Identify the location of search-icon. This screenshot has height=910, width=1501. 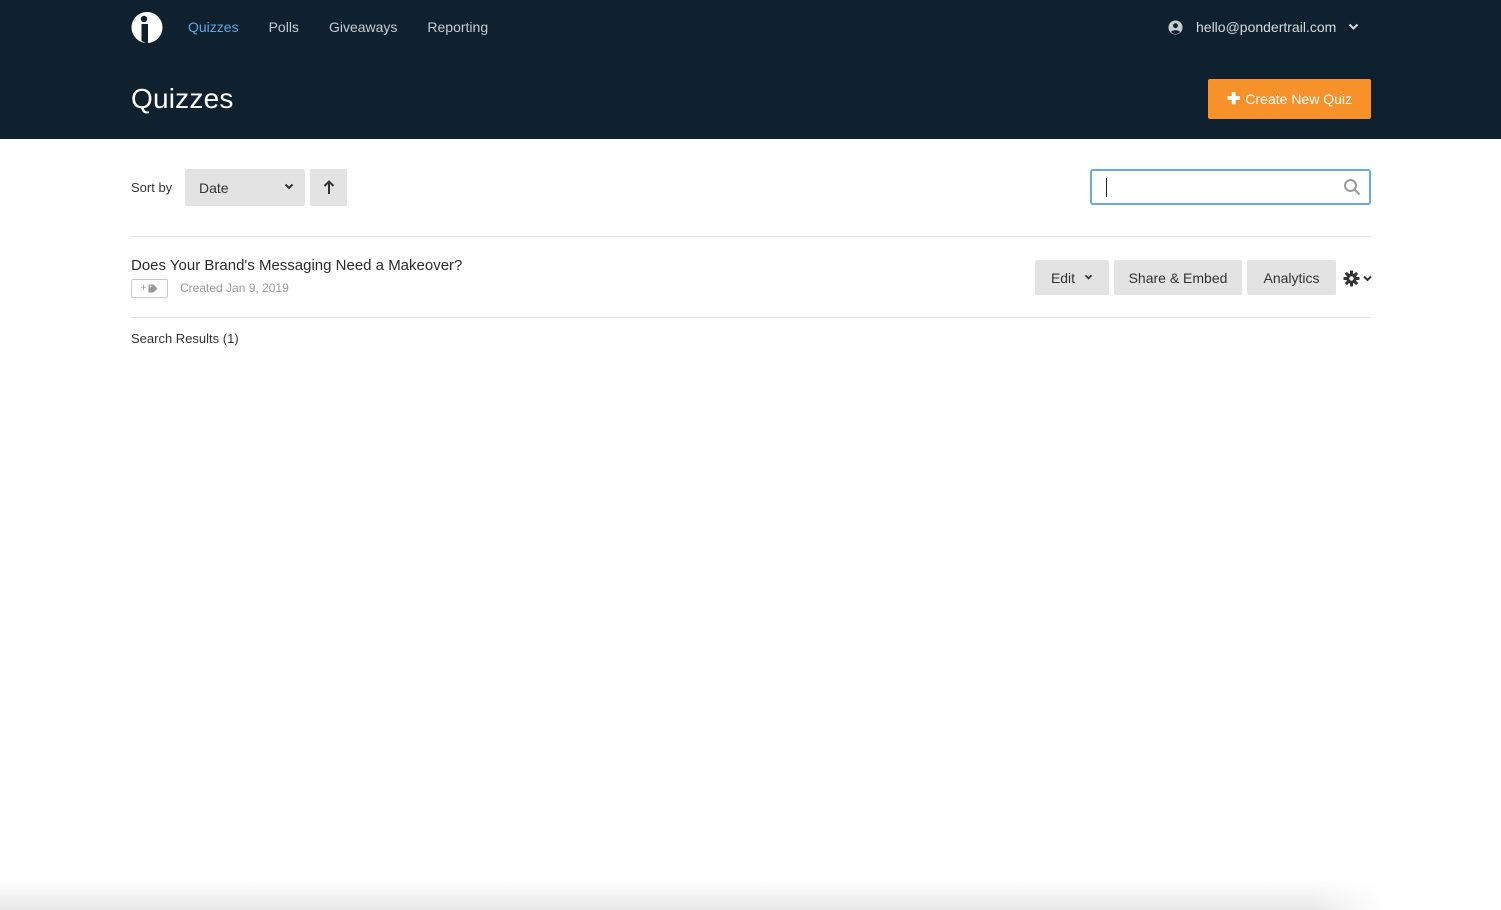
(1352, 187).